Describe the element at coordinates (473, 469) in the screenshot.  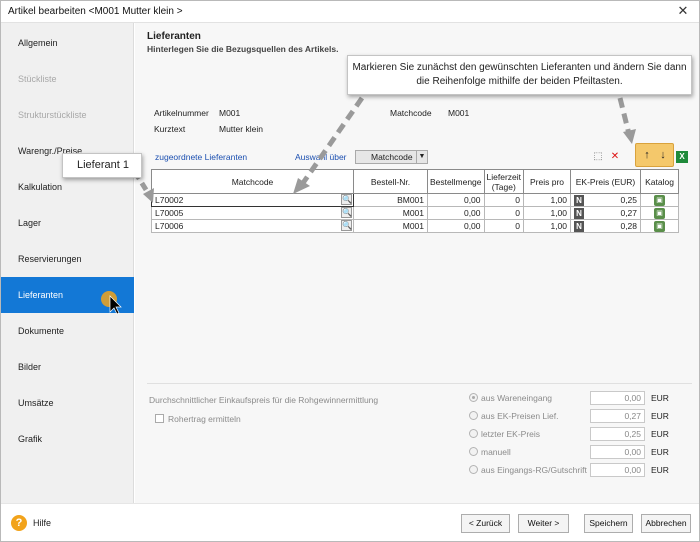
I see `radio-eingangs-rg` at that location.